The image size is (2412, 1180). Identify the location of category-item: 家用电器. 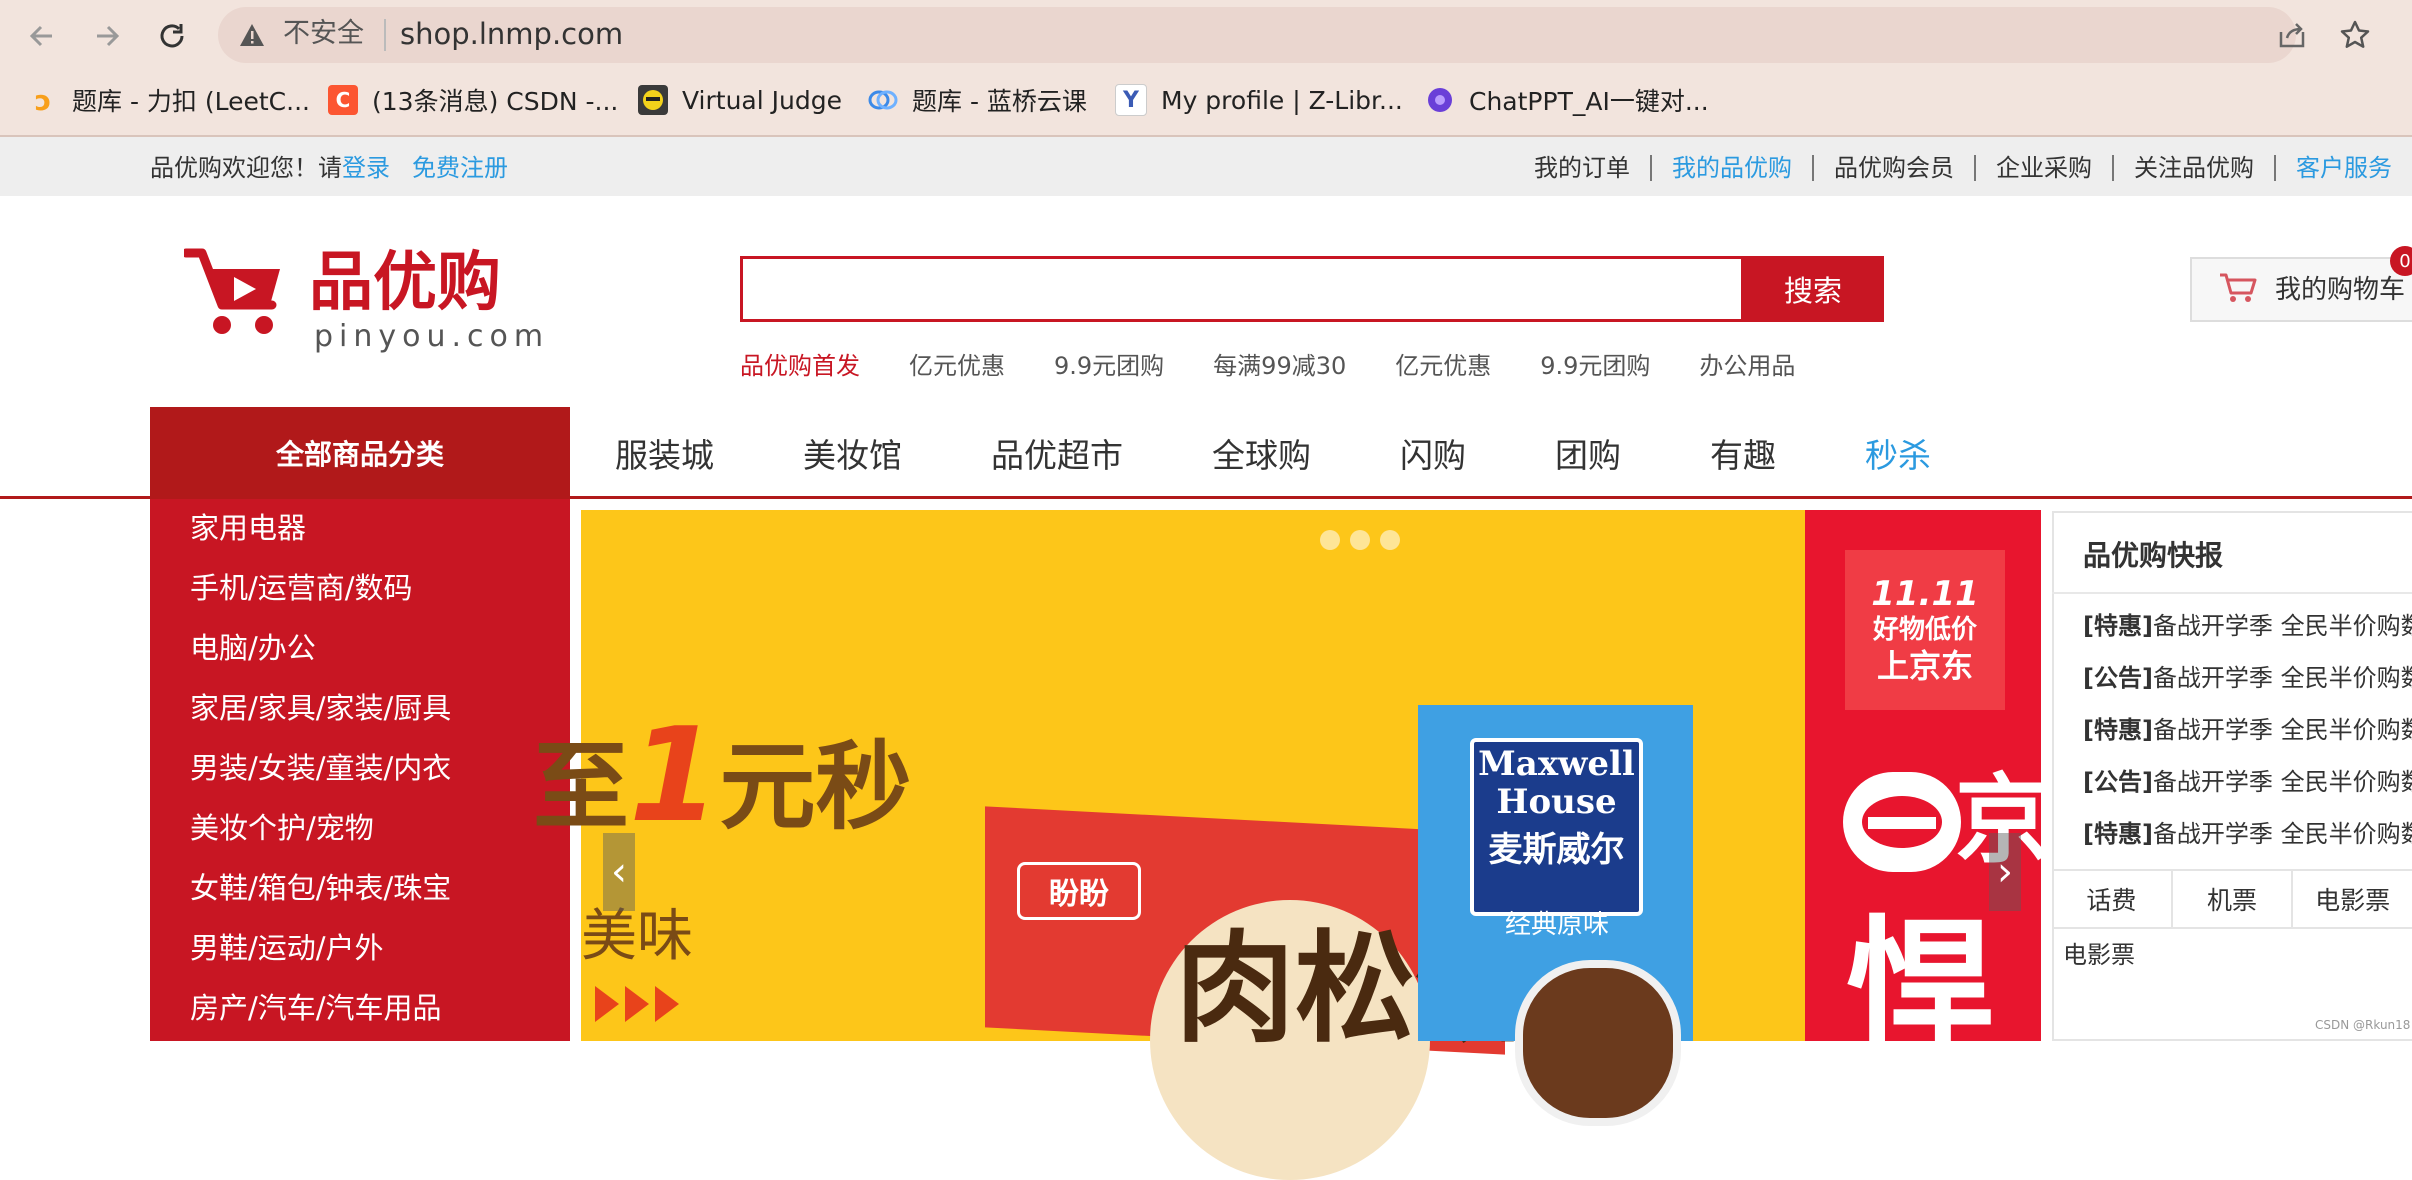
(248, 528).